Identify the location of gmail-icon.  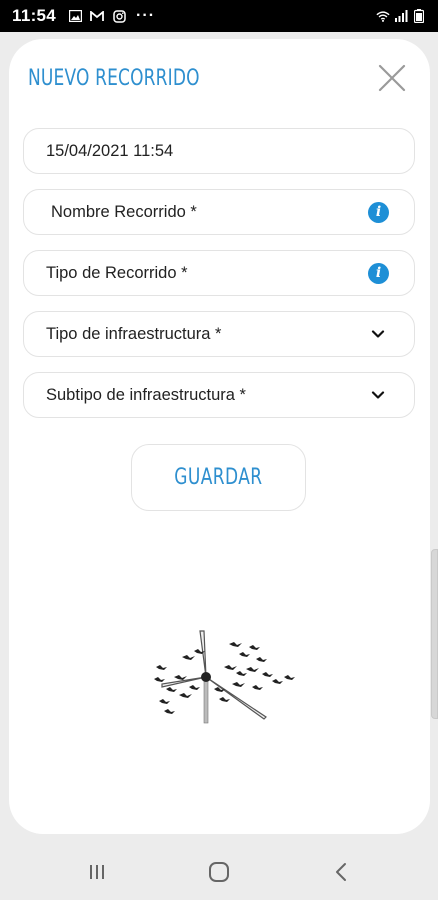
(97, 16).